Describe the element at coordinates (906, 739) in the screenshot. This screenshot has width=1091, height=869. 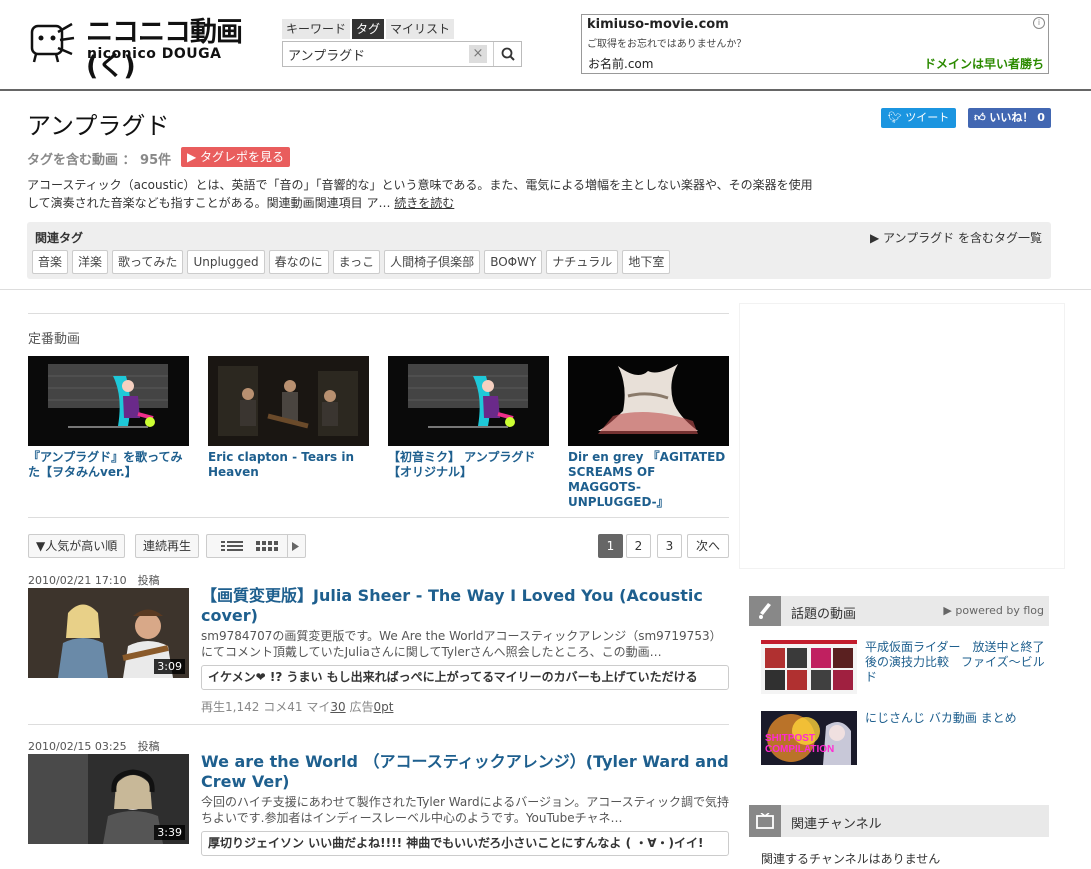
I see `trending-video: SHITPOST COMPILATION にじさんじ バカ動画 まとめ` at that location.